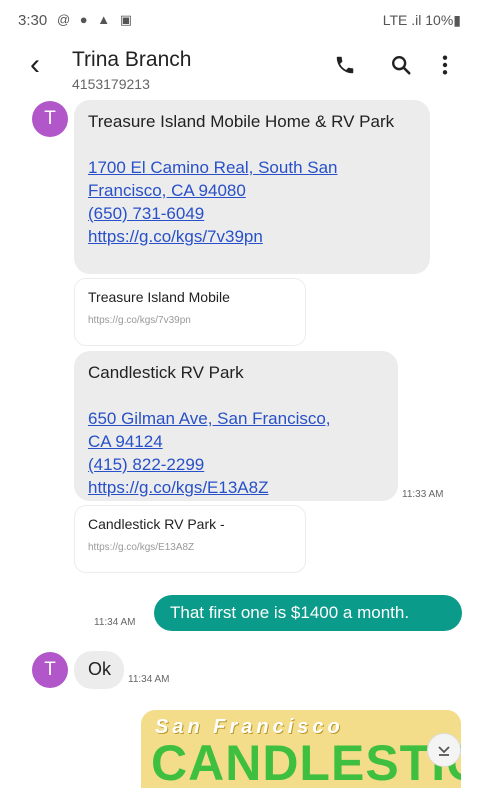 This screenshot has width=479, height=788. I want to click on url-link: https://g.co/kgs/7v39pn, so click(252, 236).